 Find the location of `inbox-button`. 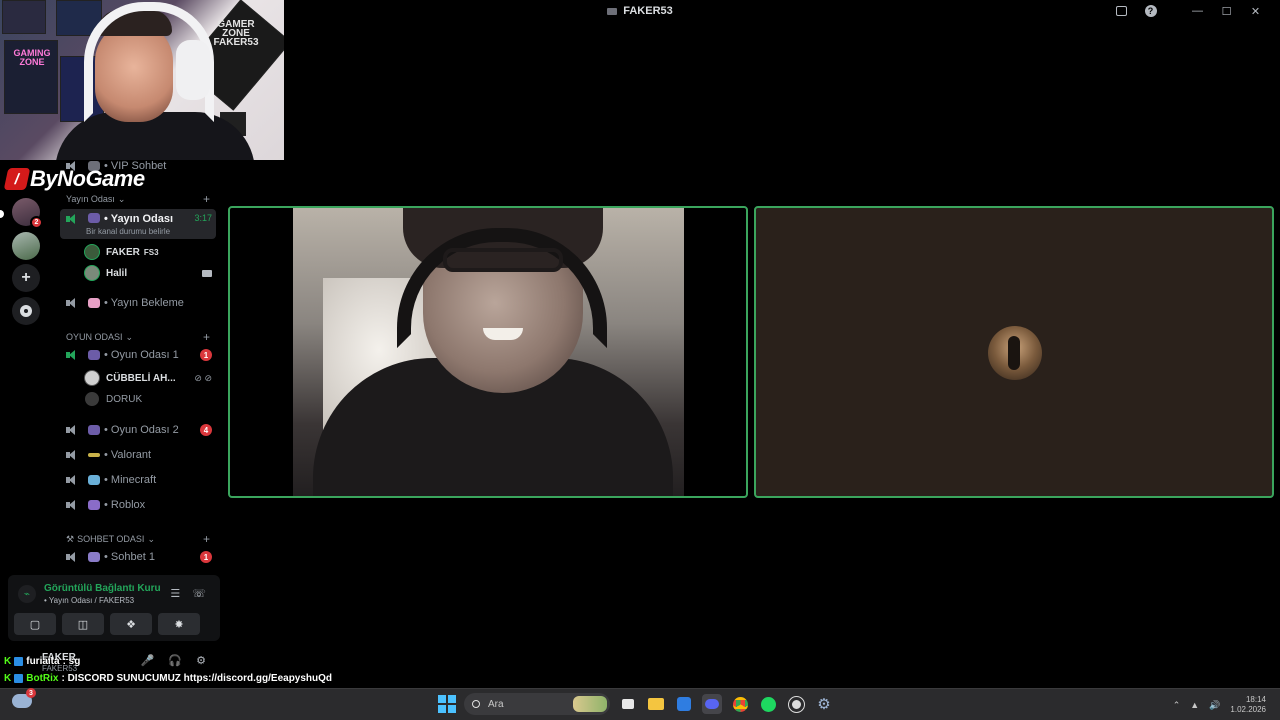

inbox-button is located at coordinates (1121, 11).